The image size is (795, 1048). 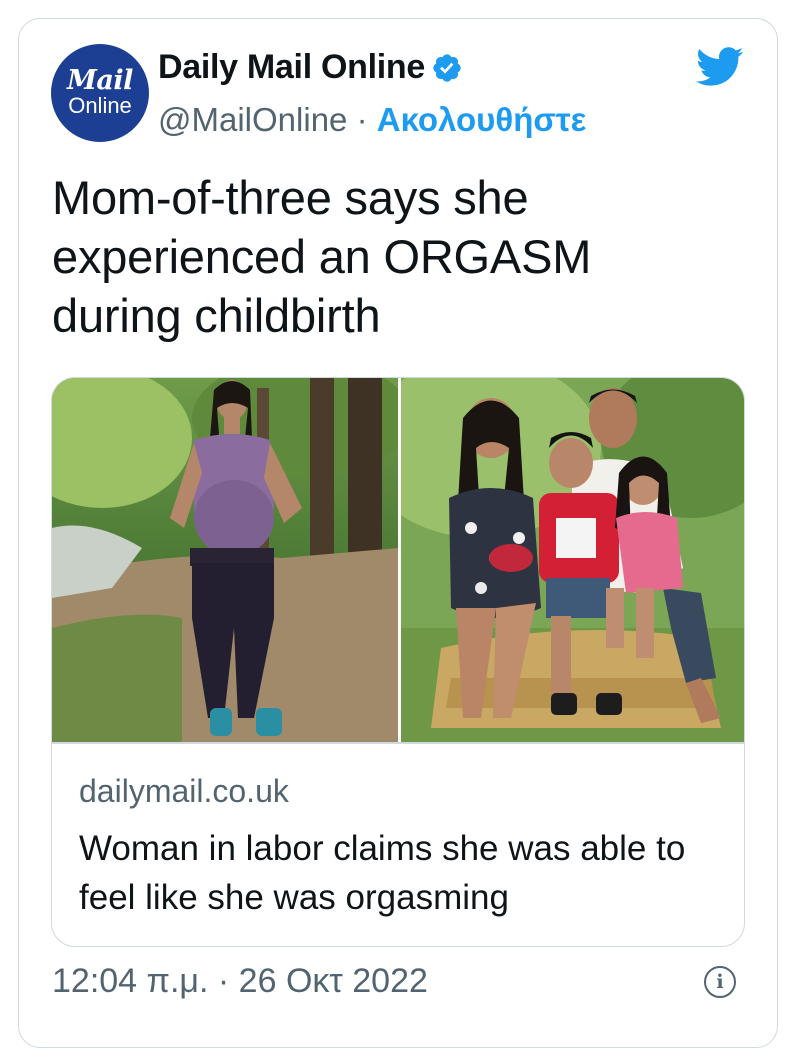 What do you see at coordinates (447, 67) in the screenshot?
I see `verified-badge-icon` at bounding box center [447, 67].